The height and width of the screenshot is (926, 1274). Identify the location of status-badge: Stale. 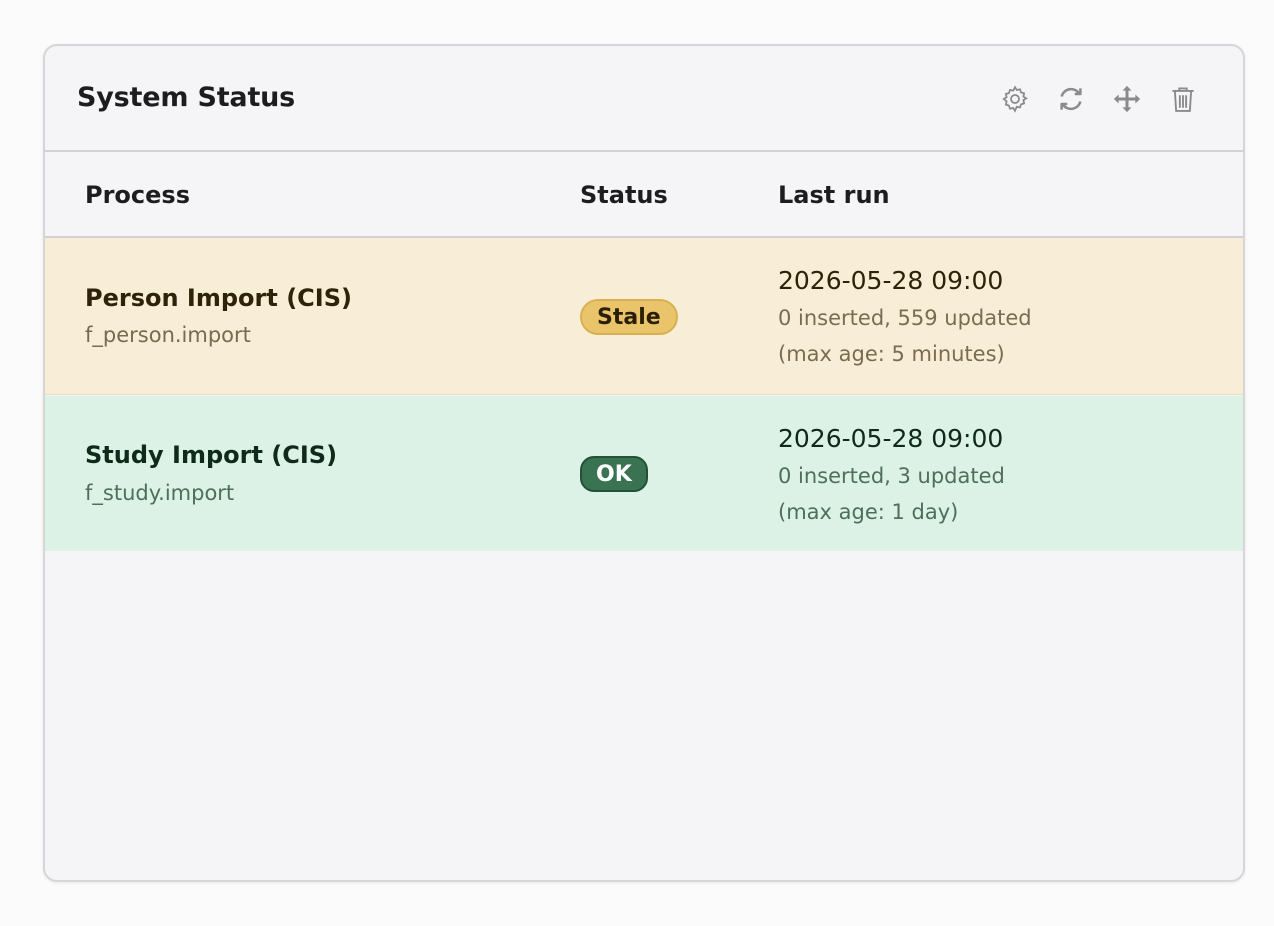
(629, 317).